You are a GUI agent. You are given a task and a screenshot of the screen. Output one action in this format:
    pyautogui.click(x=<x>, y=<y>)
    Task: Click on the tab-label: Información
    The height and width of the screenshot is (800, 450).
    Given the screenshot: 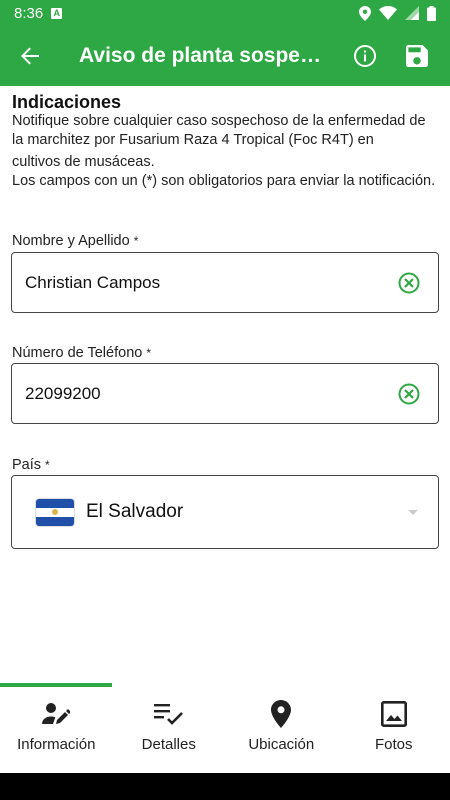 What is the action you would take?
    pyautogui.click(x=56, y=744)
    